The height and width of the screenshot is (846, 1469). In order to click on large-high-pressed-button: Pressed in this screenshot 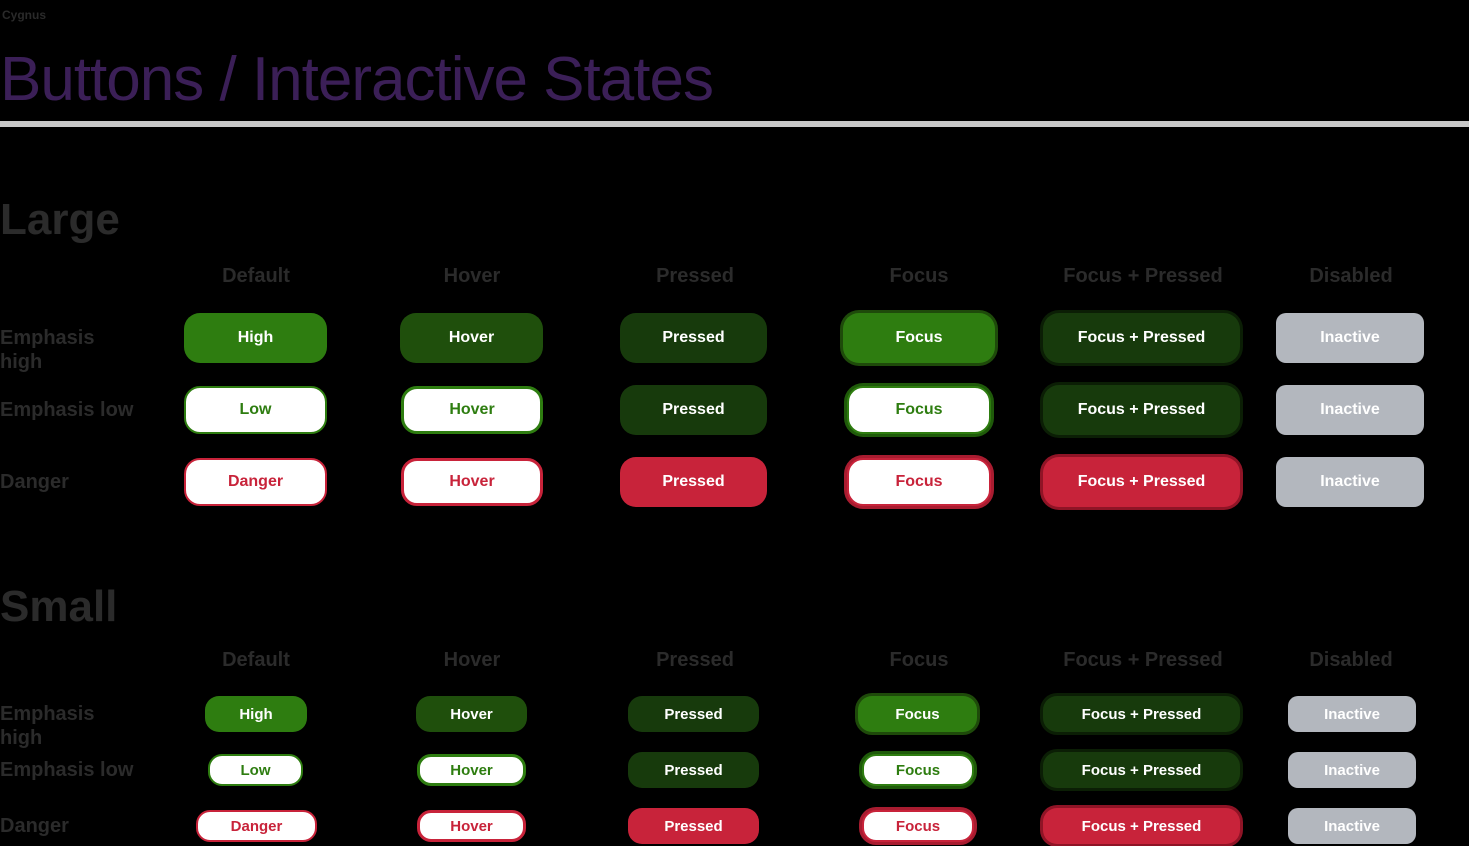, I will do `click(693, 338)`.